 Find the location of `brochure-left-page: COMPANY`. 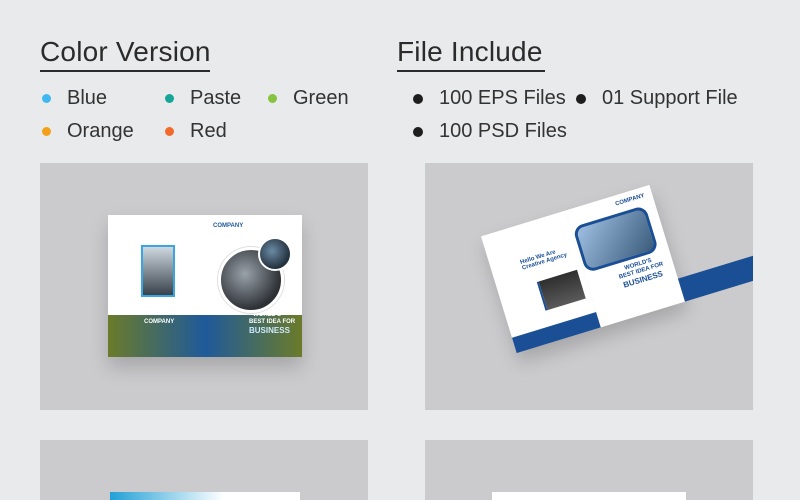

brochure-left-page: COMPANY is located at coordinates (156, 286).